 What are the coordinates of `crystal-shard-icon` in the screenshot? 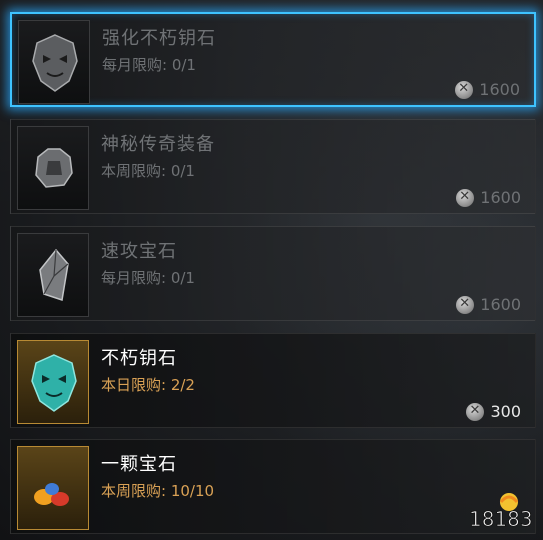 It's located at (54, 274).